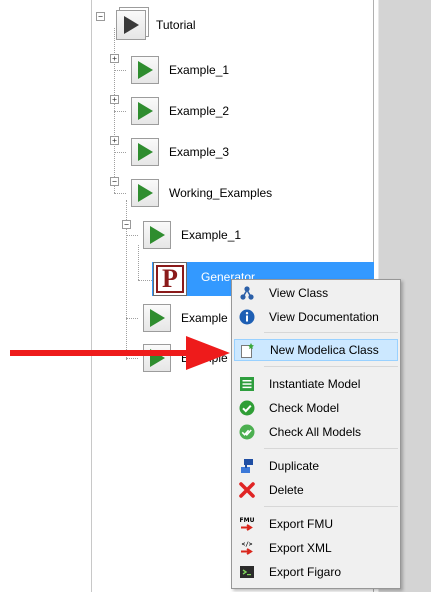 The image size is (431, 592). What do you see at coordinates (170, 279) in the screenshot?
I see `p-class-icon: P` at bounding box center [170, 279].